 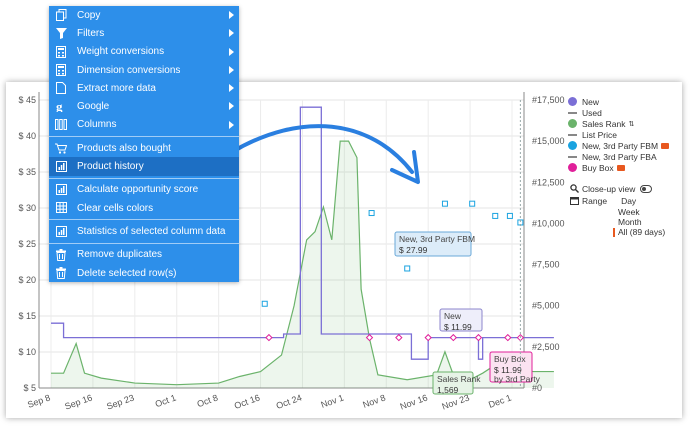 I want to click on menu-item-remove-duplicates: Remove duplicates, so click(x=144, y=255).